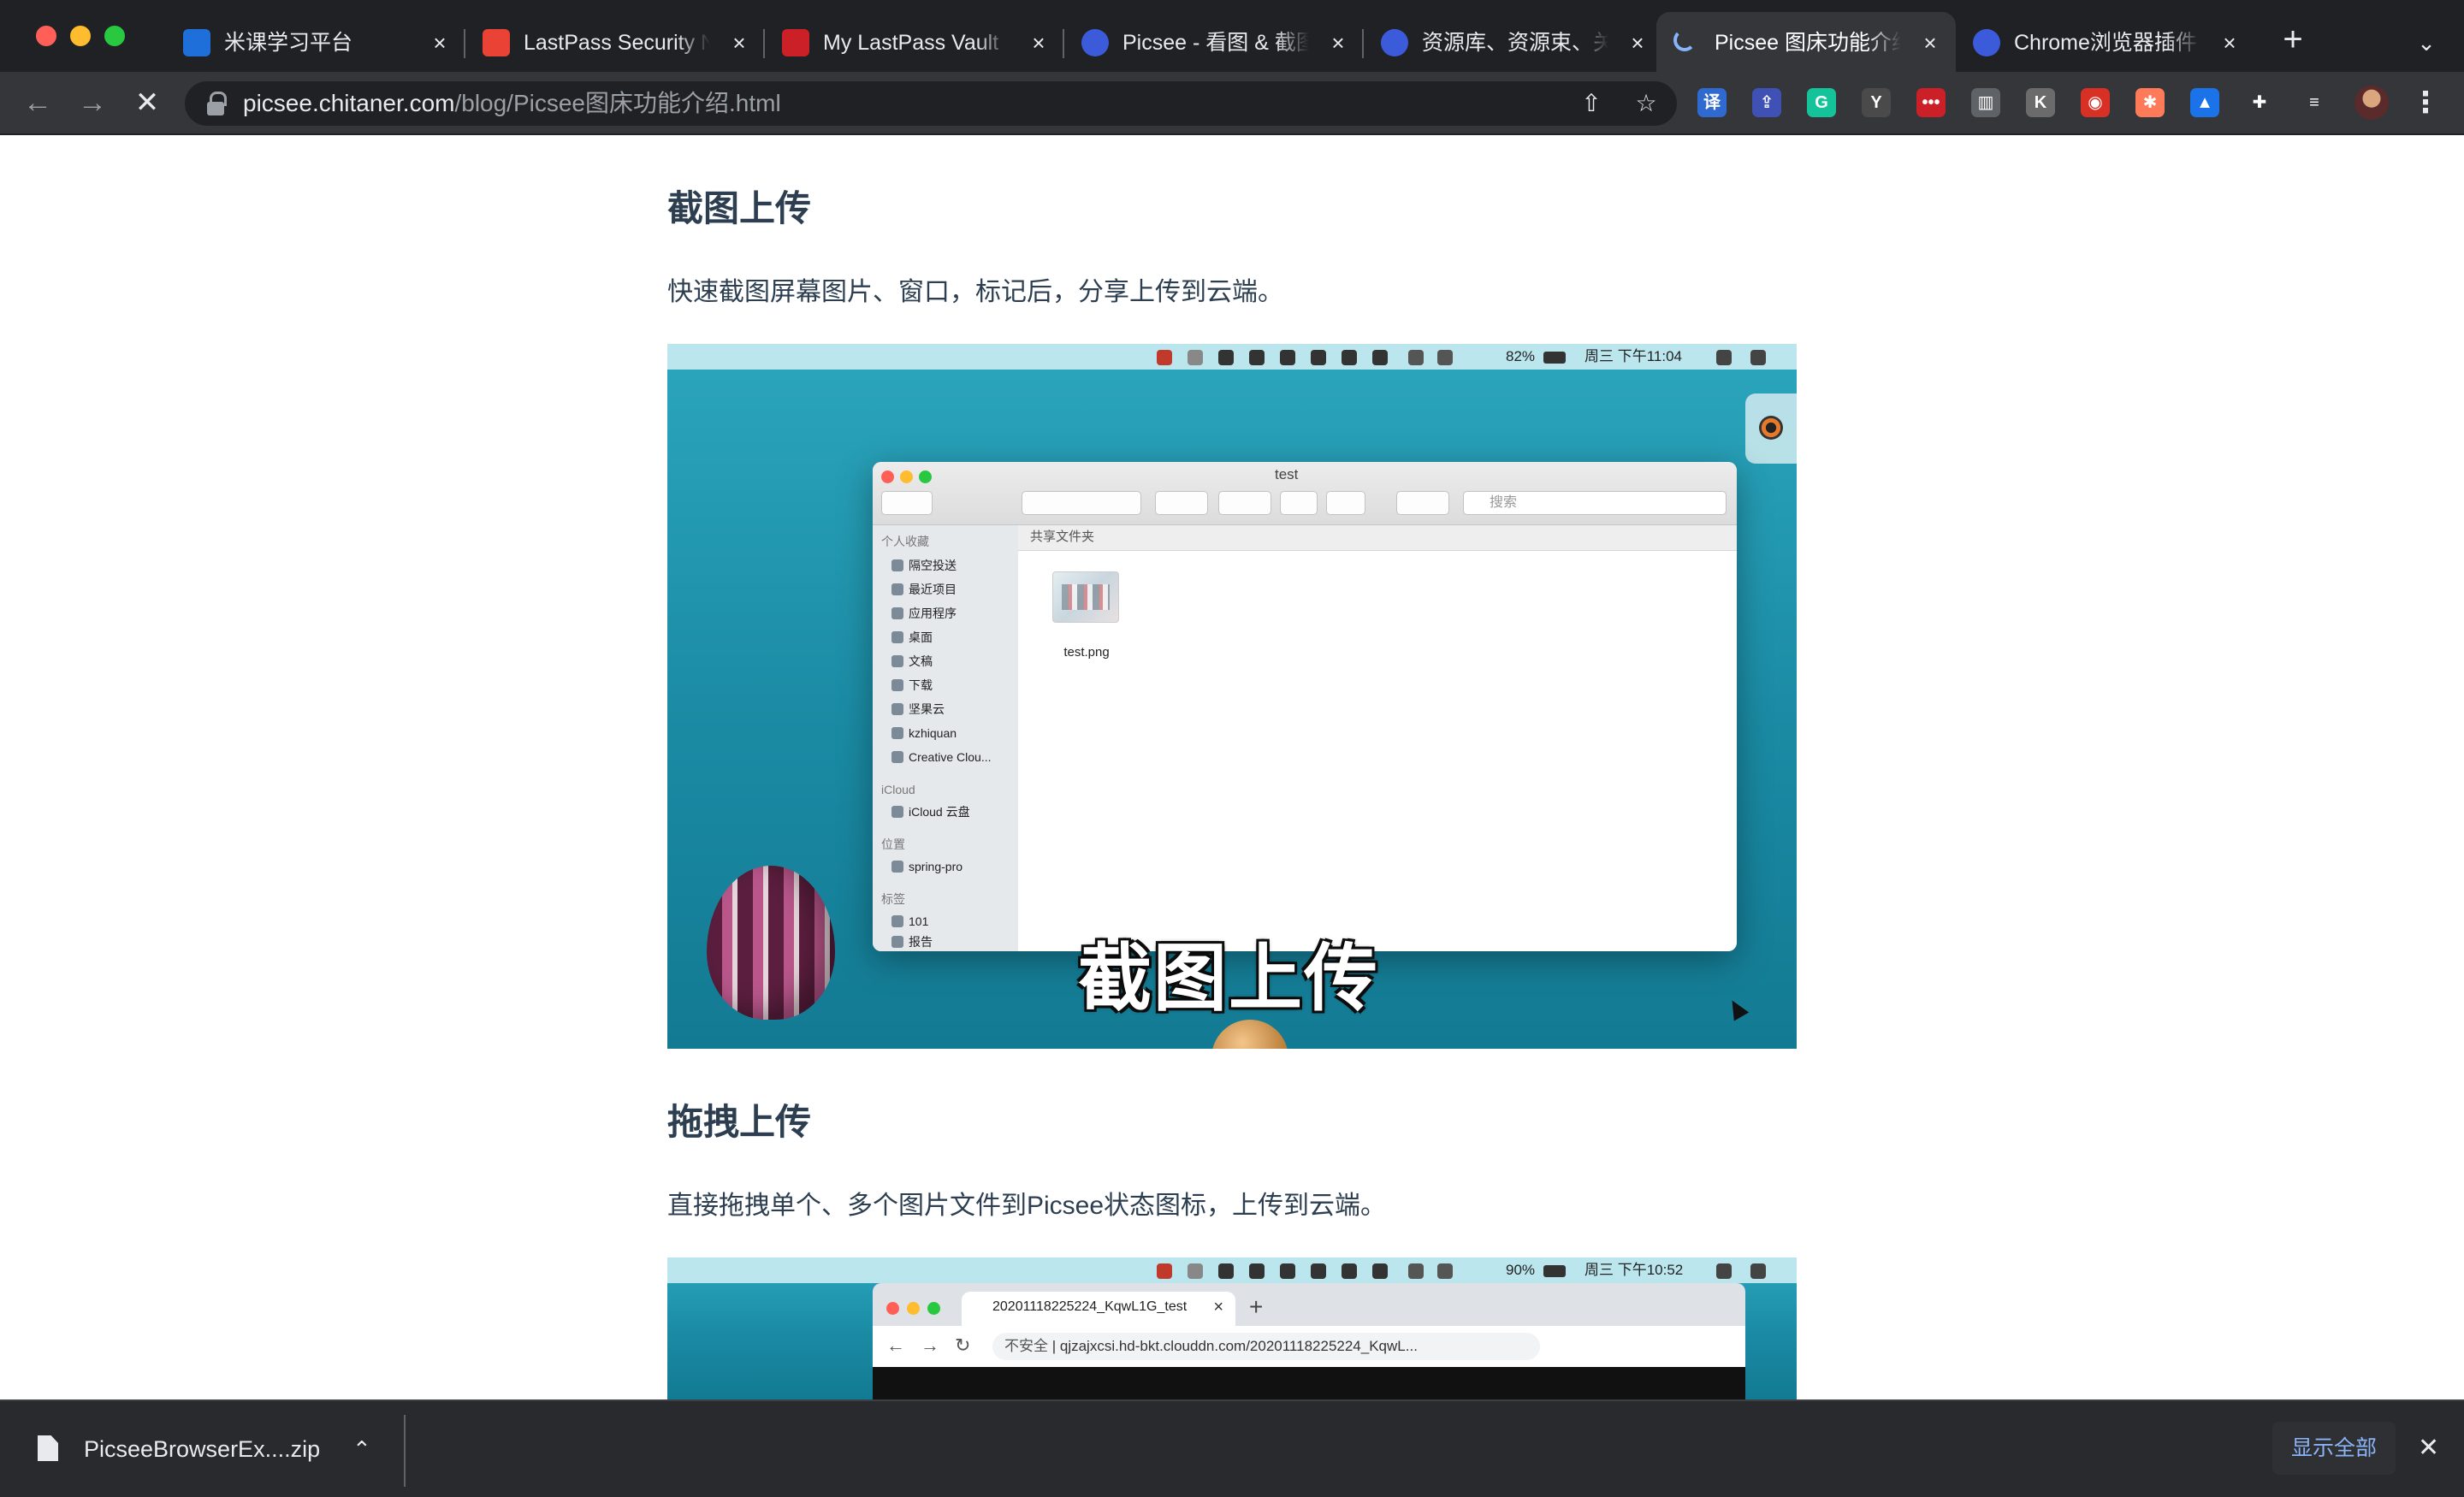 This screenshot has height=1497, width=2464. Describe the element at coordinates (2425, 103) in the screenshot. I see `chrome-menu-icon: ⋮` at that location.